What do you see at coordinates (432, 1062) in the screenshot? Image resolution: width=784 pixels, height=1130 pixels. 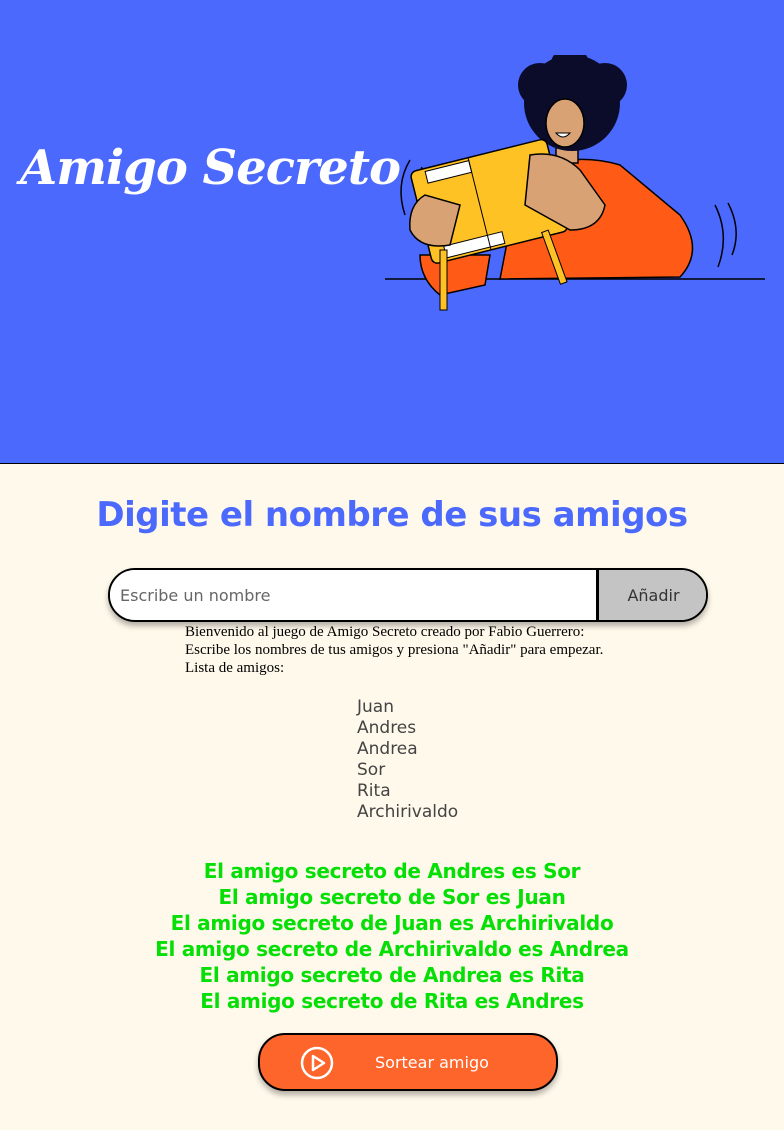 I see `draw-button-label: Sortear amigo` at bounding box center [432, 1062].